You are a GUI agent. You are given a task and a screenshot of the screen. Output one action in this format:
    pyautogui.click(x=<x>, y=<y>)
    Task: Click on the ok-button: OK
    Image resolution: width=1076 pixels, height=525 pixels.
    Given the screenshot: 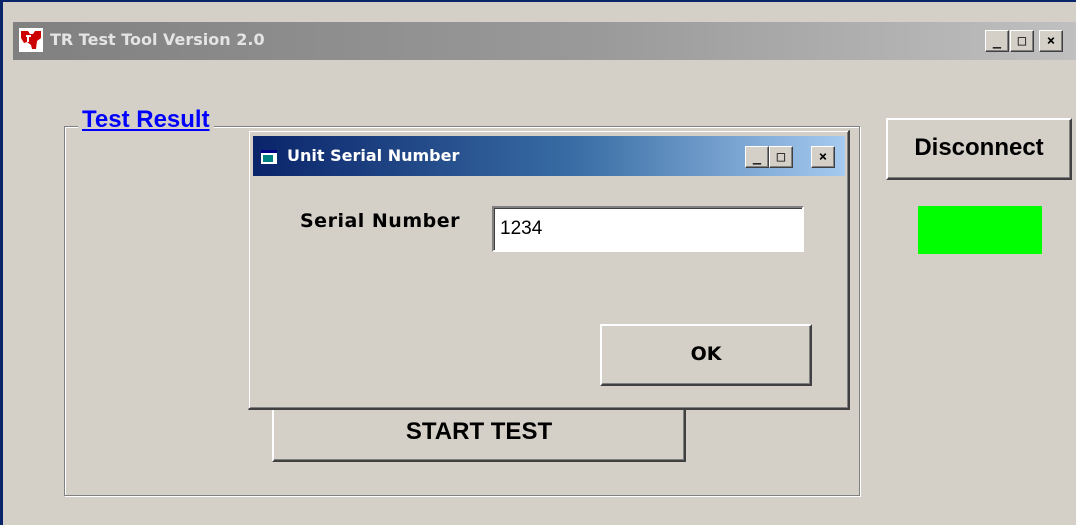 What is the action you would take?
    pyautogui.click(x=706, y=355)
    